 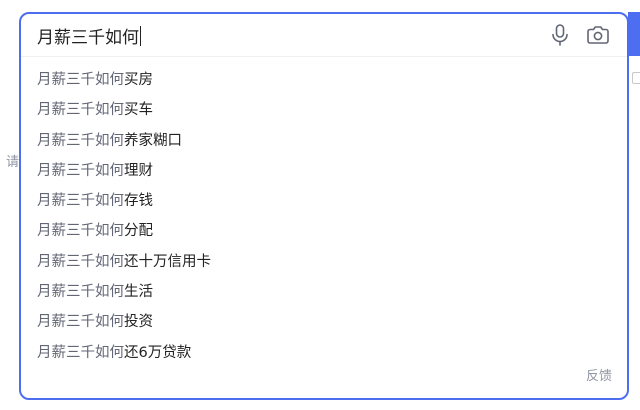 I want to click on search-button-edge, so click(x=634, y=34).